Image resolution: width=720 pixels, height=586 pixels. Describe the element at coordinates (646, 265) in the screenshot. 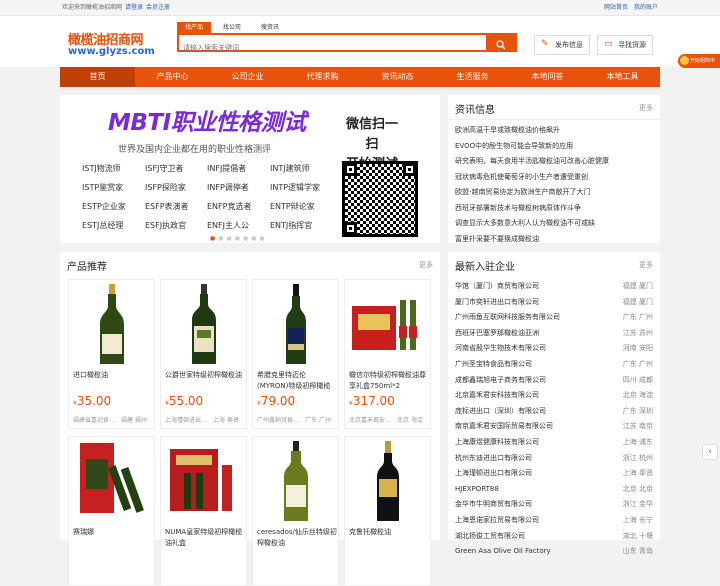

I see `companies-more-link: 更多` at that location.